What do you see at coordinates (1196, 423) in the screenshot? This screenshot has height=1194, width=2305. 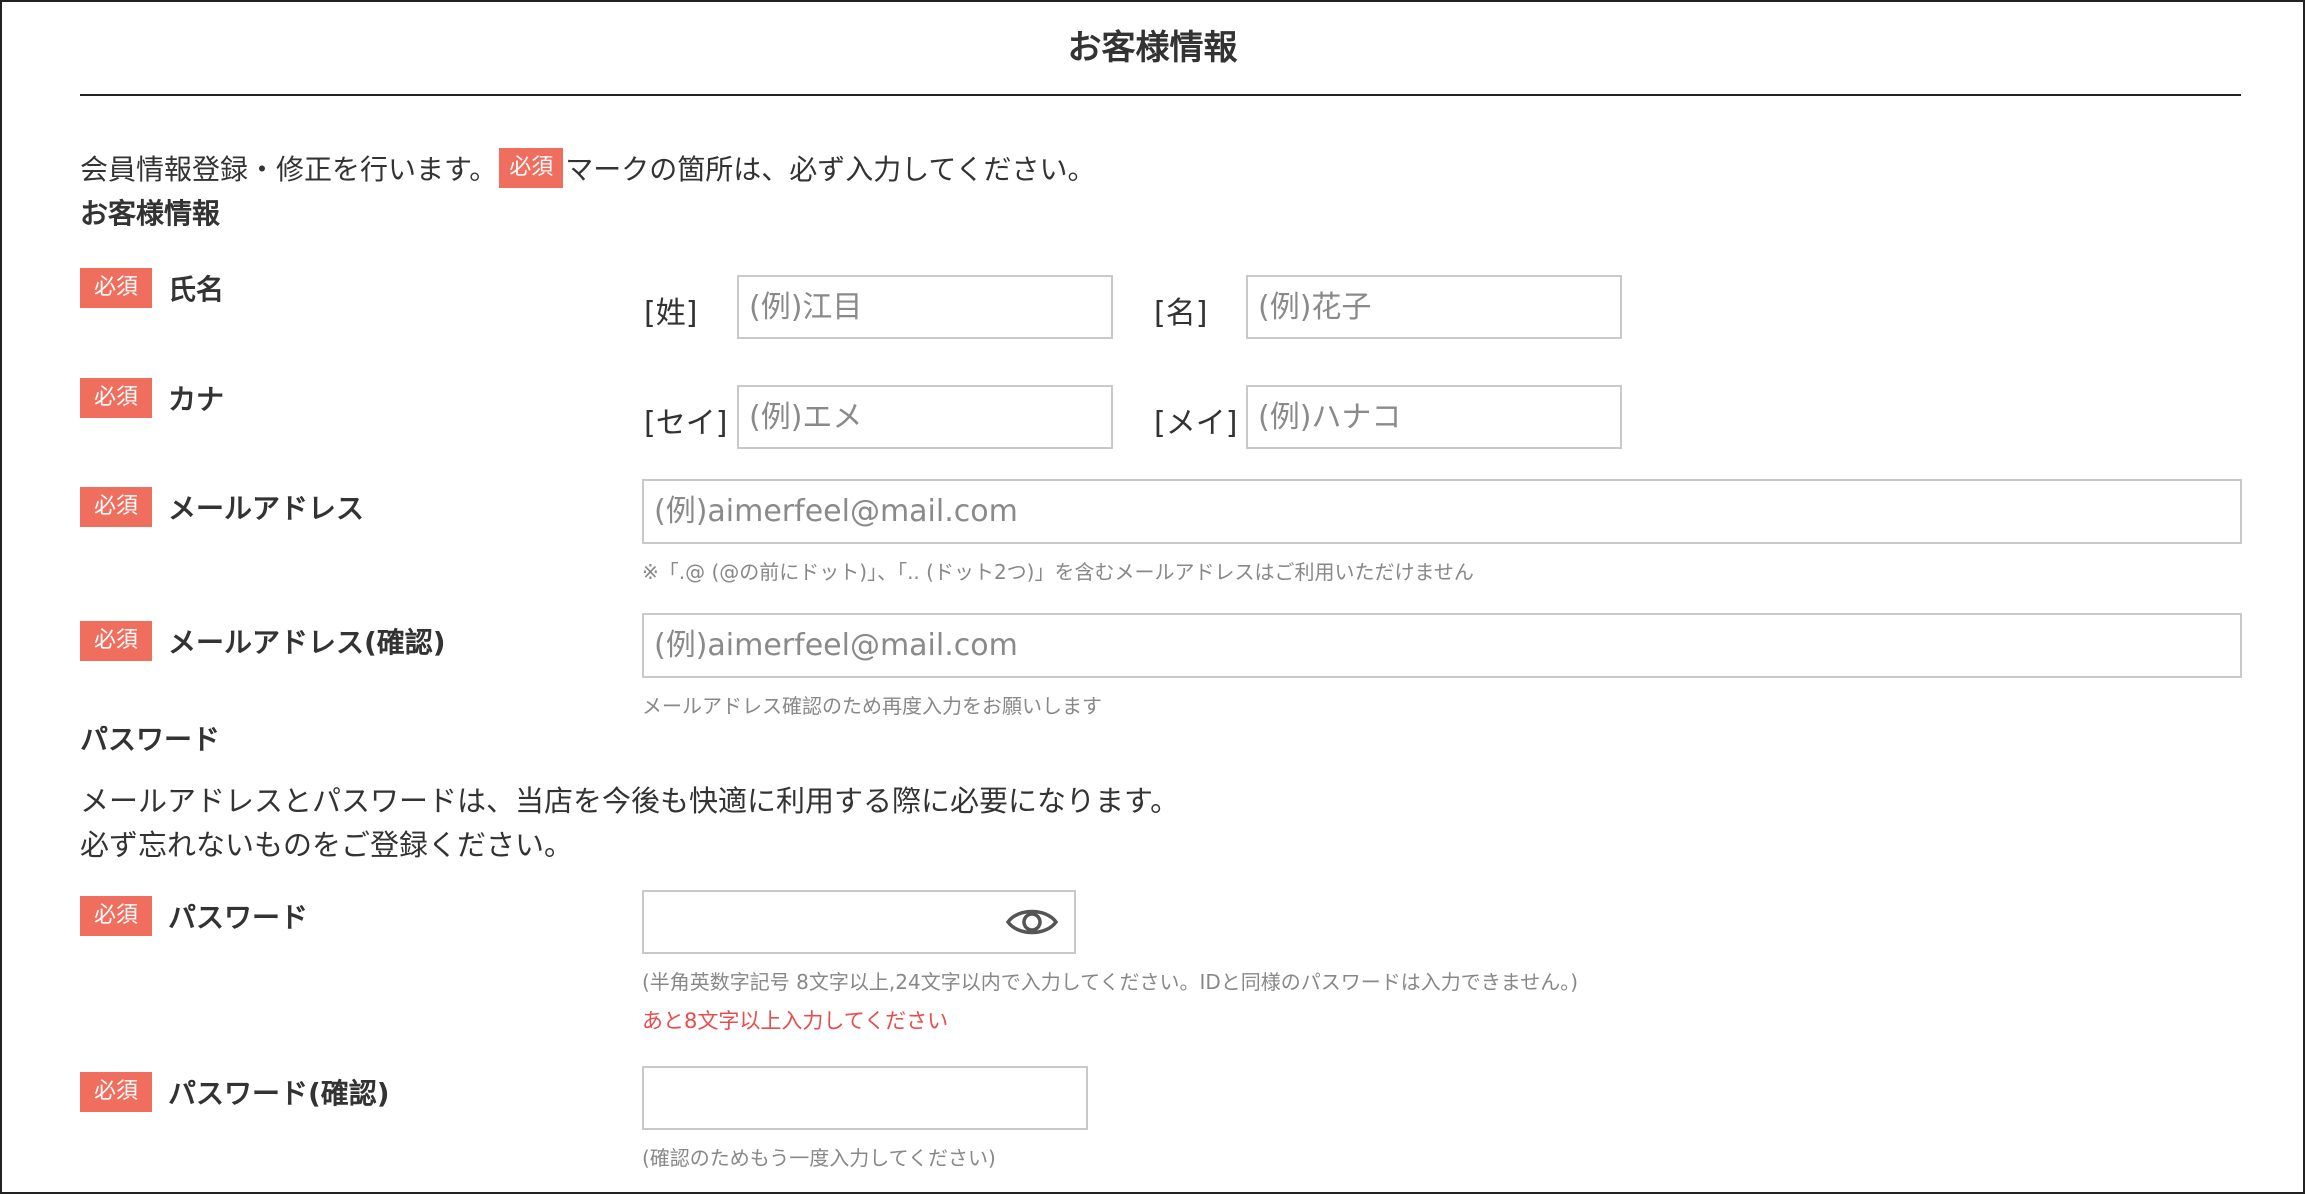 I see `first-kana-prefix: [メイ]` at bounding box center [1196, 423].